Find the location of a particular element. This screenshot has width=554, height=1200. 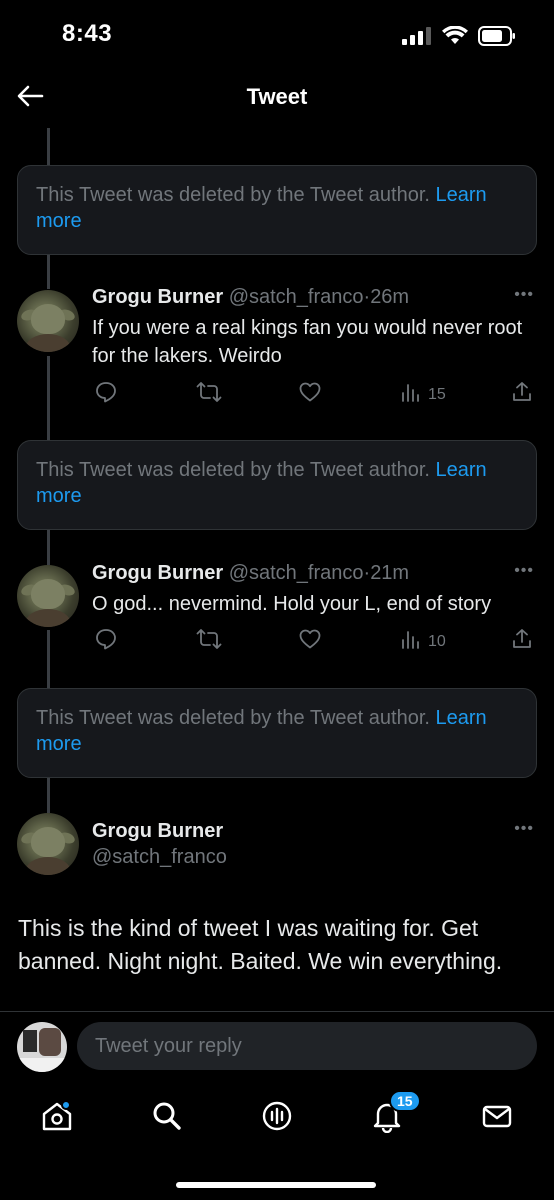

envelope-icon is located at coordinates (497, 1118).